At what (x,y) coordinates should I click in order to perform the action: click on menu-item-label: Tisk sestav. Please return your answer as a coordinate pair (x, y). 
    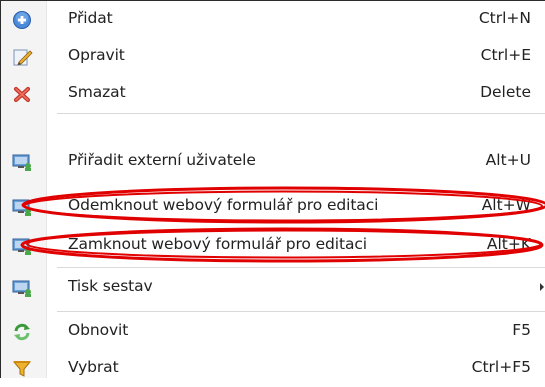
    Looking at the image, I should click on (110, 286).